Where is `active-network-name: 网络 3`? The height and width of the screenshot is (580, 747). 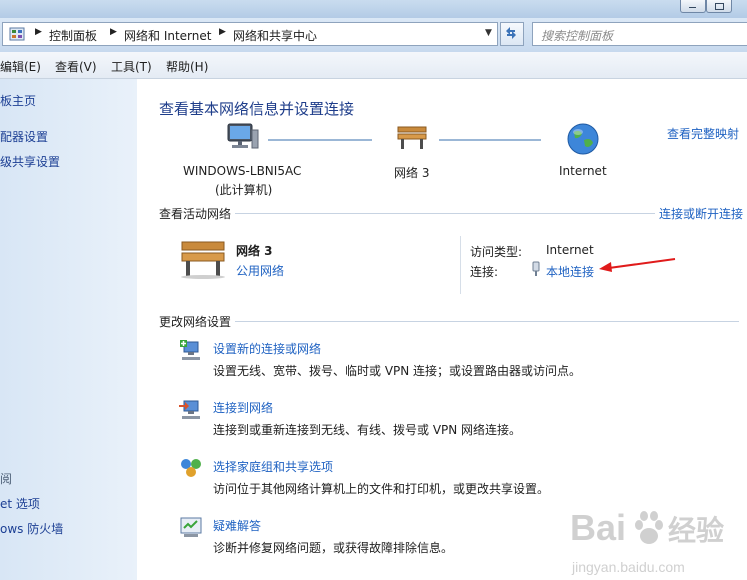
active-network-name: 网络 3 is located at coordinates (254, 251).